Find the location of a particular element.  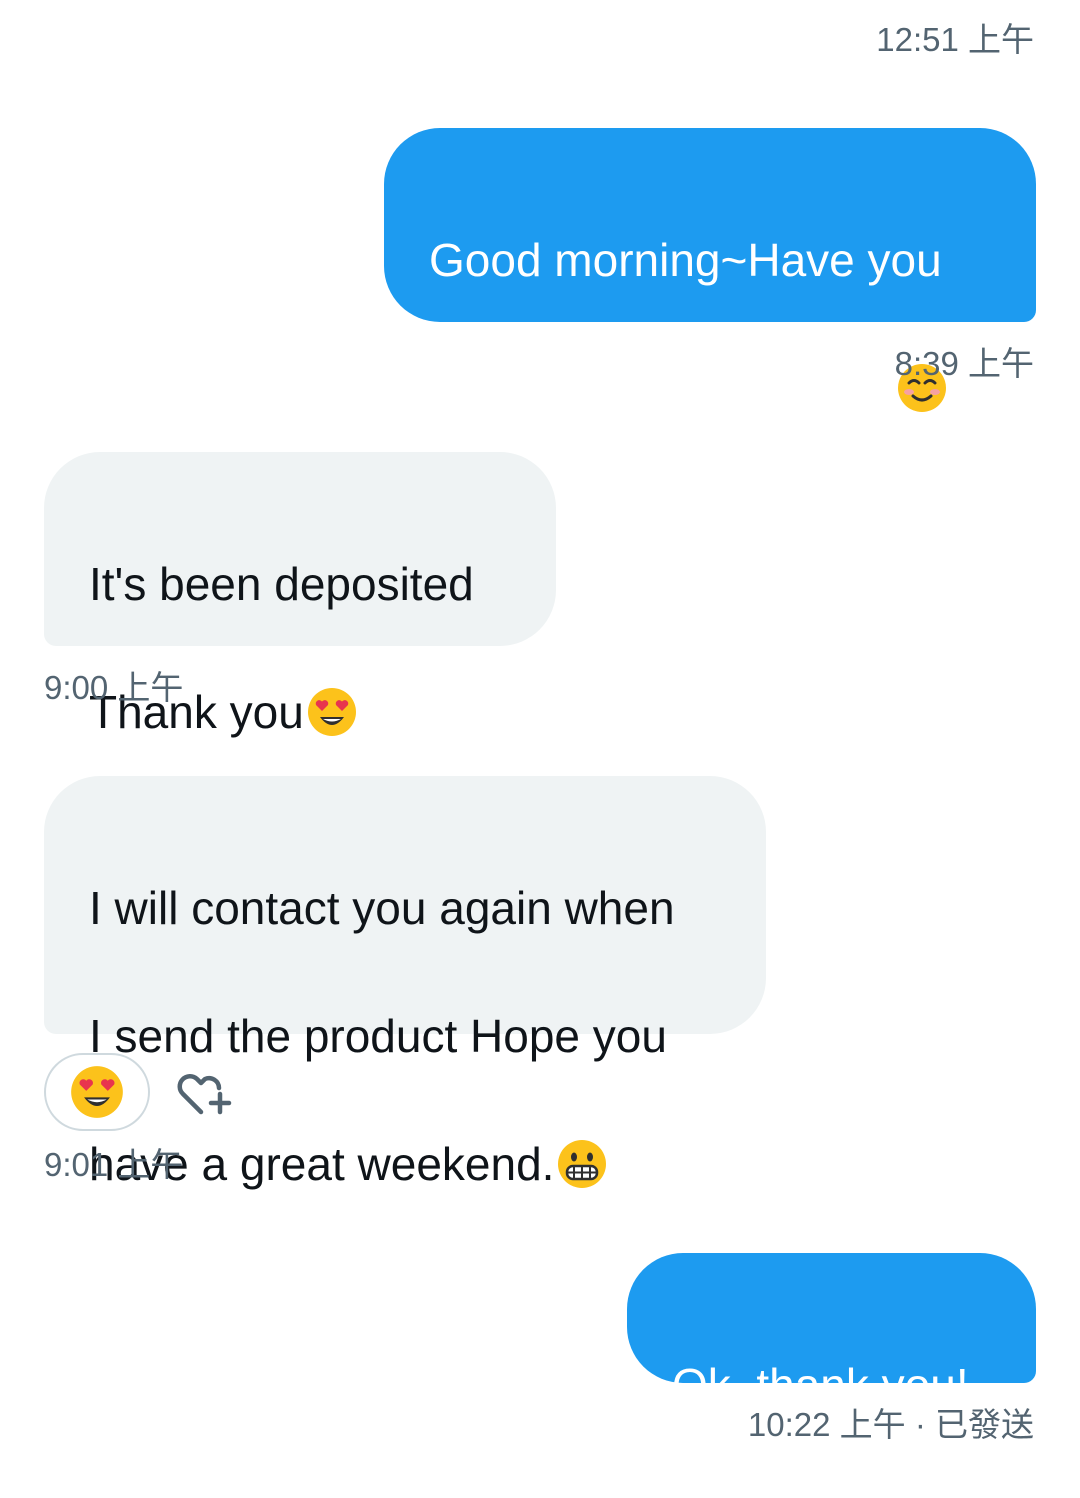

message-line: Ok, thank you! is located at coordinates (820, 1385).